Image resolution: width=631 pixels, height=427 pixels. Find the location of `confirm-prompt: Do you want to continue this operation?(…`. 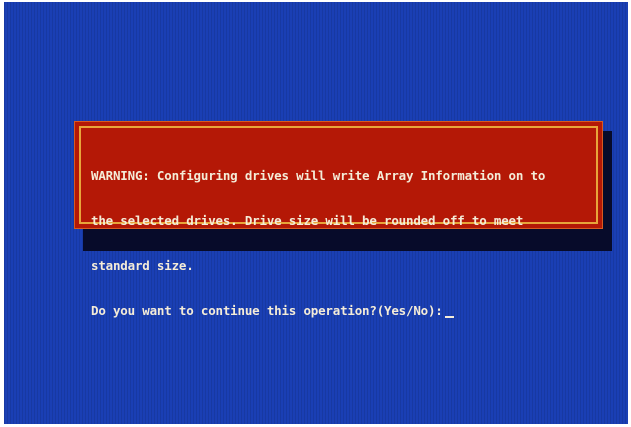

confirm-prompt: Do you want to continue this operation?(… is located at coordinates (267, 310).